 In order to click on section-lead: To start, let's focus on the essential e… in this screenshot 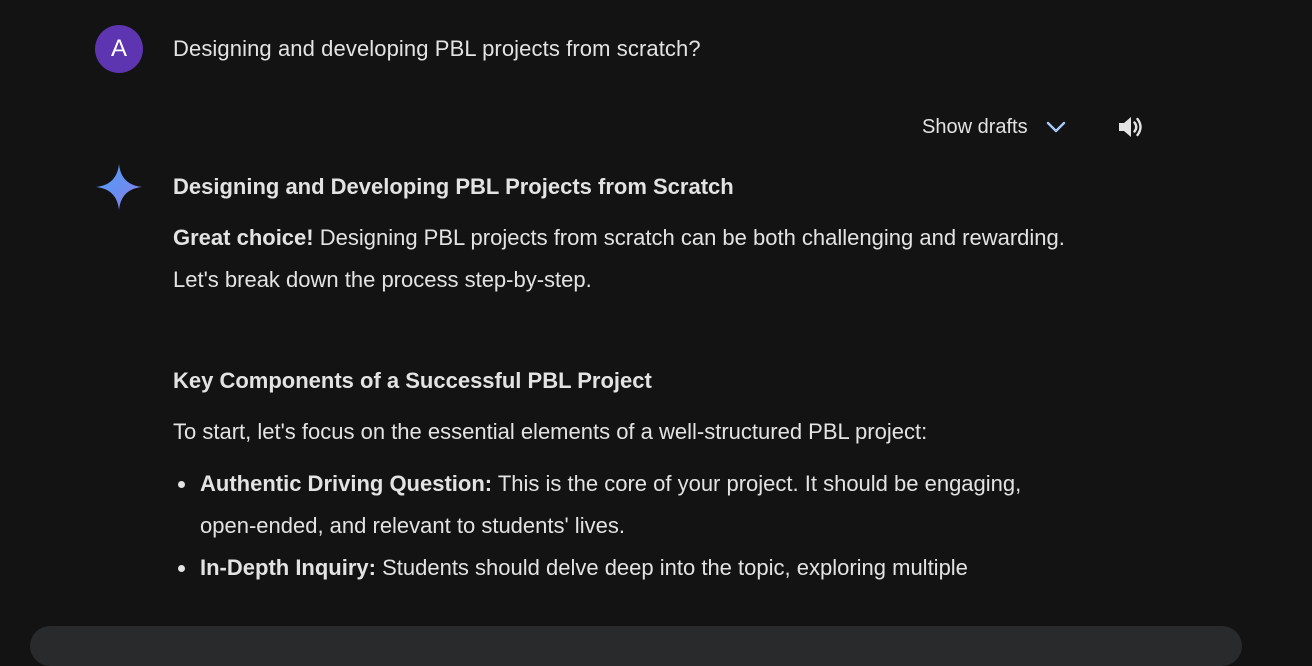, I will do `click(550, 431)`.